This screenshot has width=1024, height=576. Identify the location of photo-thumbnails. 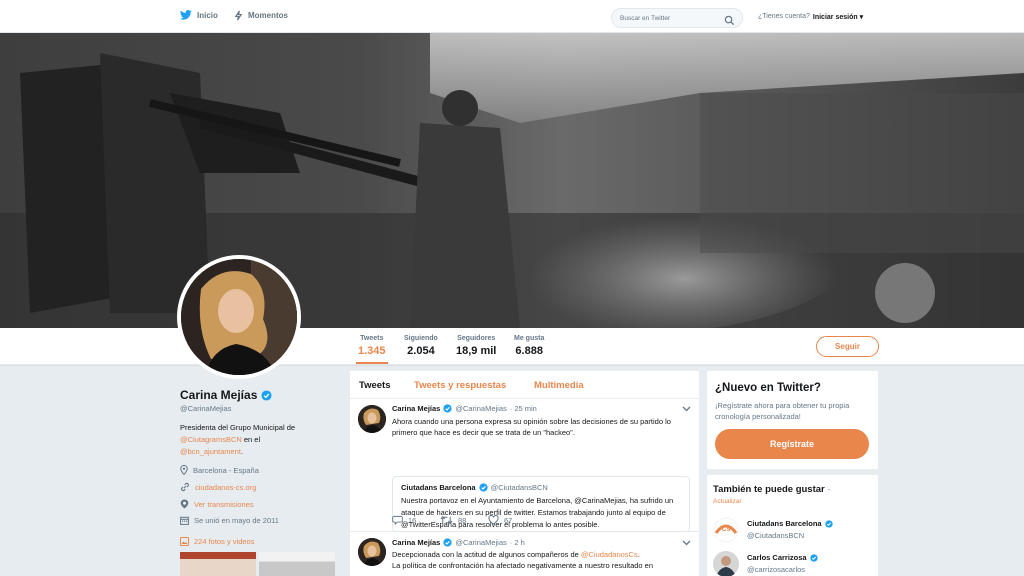
(257, 564).